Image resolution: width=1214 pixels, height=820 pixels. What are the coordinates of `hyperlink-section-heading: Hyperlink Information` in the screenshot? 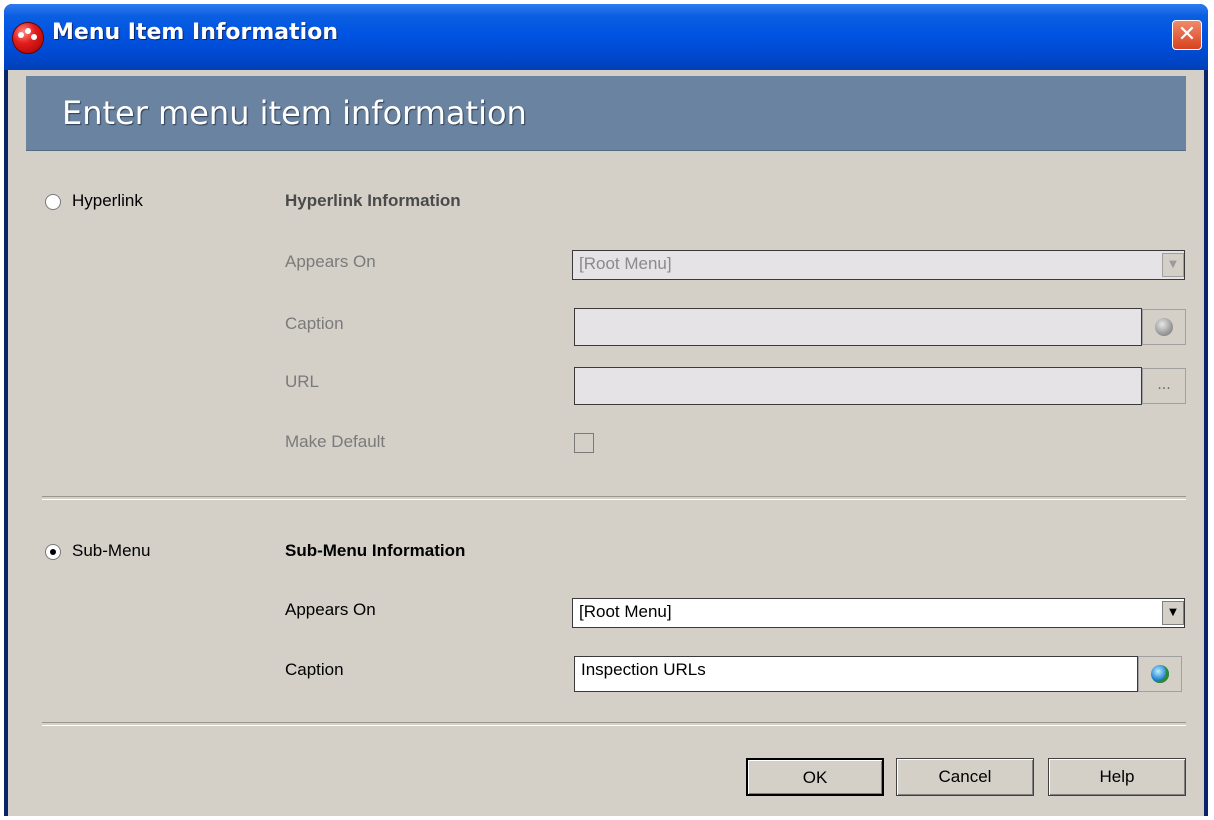 It's located at (373, 200).